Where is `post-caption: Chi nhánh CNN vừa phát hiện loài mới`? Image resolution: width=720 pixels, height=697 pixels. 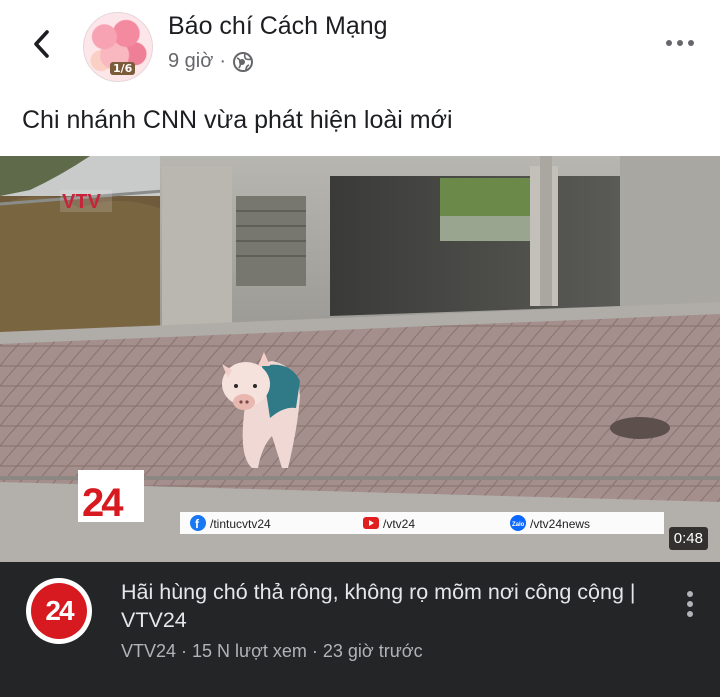
post-caption: Chi nhánh CNN vừa phát hiện loài mới is located at coordinates (237, 120).